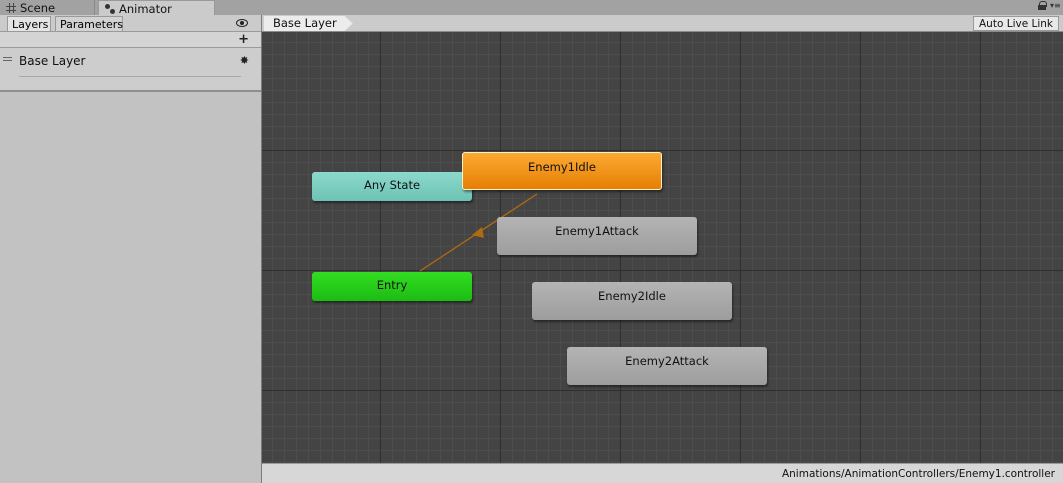 The width and height of the screenshot is (1063, 483). I want to click on auto-live-link-button: Auto Live Link, so click(1016, 23).